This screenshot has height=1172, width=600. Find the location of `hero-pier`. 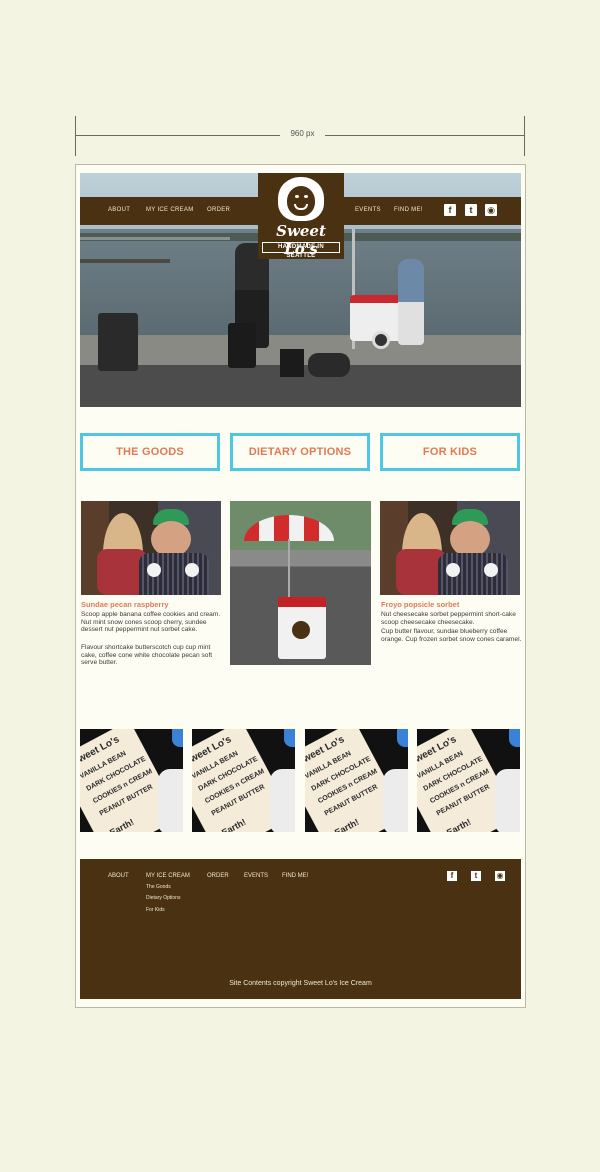

hero-pier is located at coordinates (155, 238).